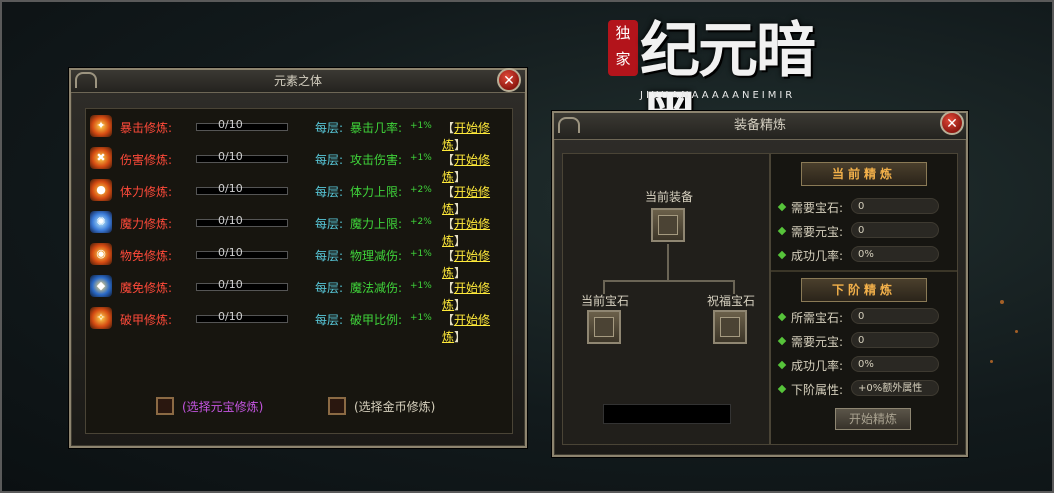  I want to click on damage-icon: ✖, so click(101, 158).